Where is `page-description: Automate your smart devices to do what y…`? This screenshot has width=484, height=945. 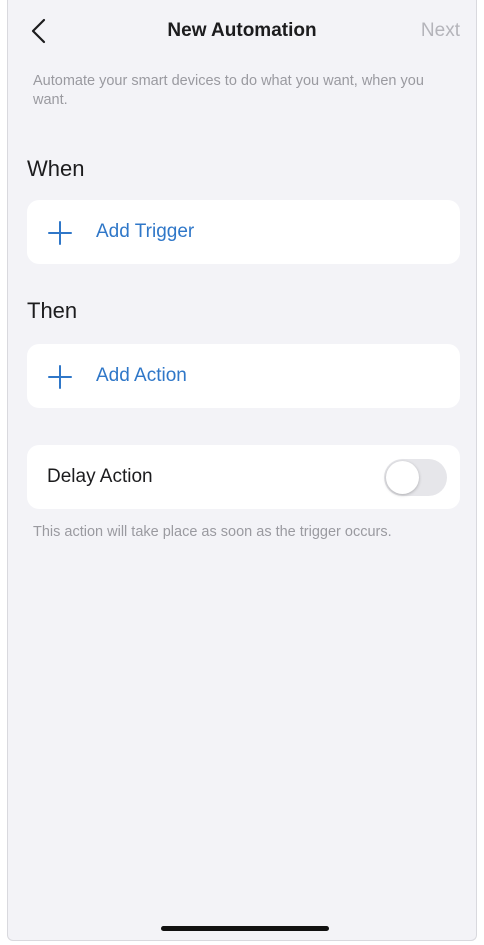
page-description: Automate your smart devices to do what y… is located at coordinates (228, 90).